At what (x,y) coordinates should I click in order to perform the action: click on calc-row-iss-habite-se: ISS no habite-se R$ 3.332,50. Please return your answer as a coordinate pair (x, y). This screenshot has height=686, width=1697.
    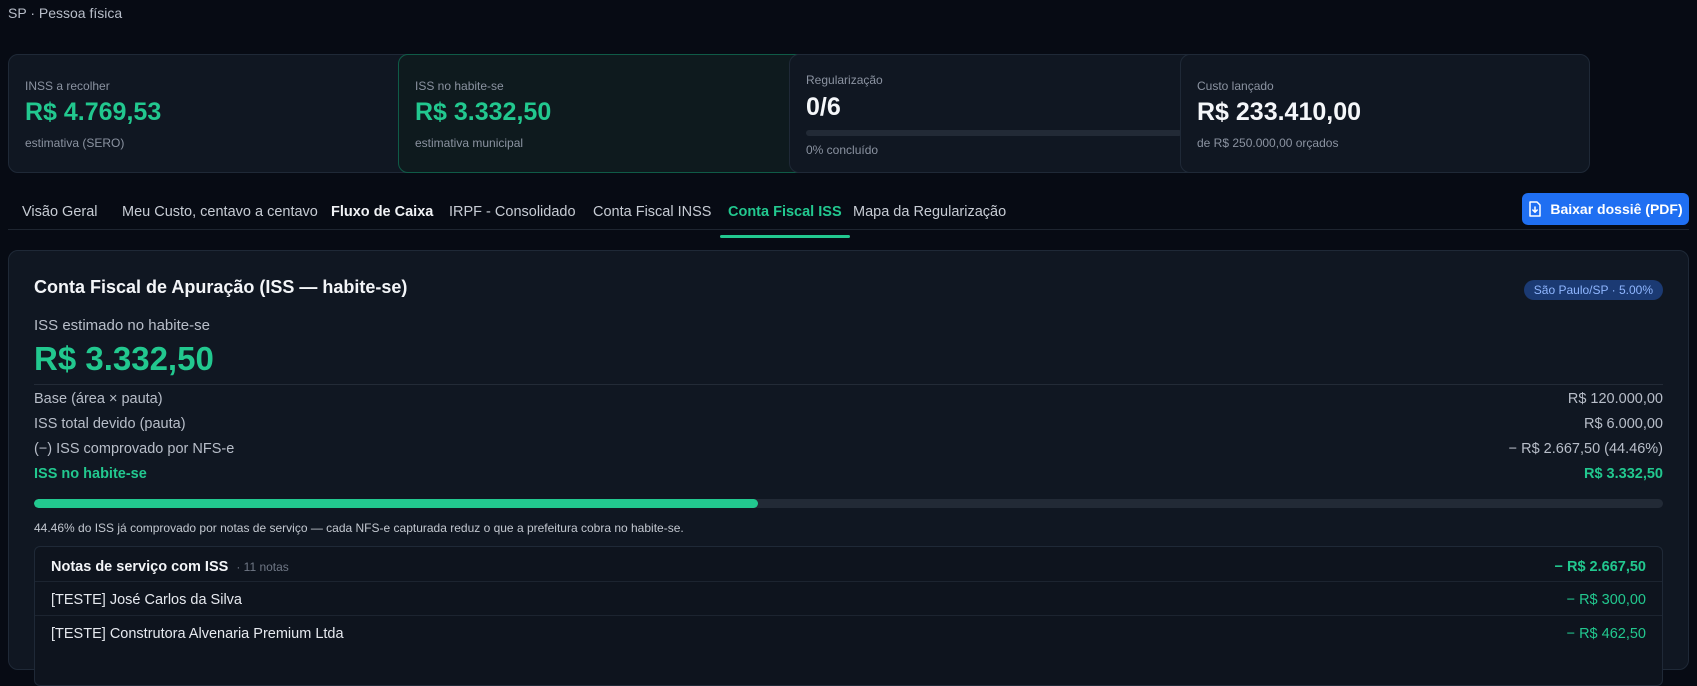
    Looking at the image, I should click on (848, 478).